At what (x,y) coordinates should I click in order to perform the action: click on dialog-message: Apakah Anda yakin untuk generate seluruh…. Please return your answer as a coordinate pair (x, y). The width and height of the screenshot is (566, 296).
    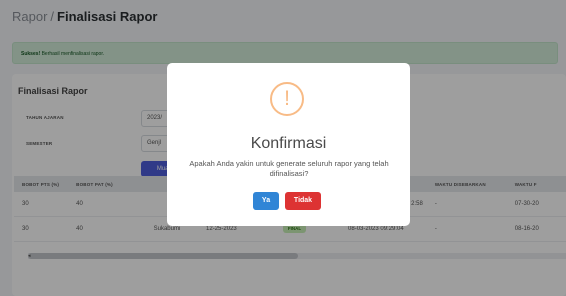
    Looking at the image, I should click on (289, 168).